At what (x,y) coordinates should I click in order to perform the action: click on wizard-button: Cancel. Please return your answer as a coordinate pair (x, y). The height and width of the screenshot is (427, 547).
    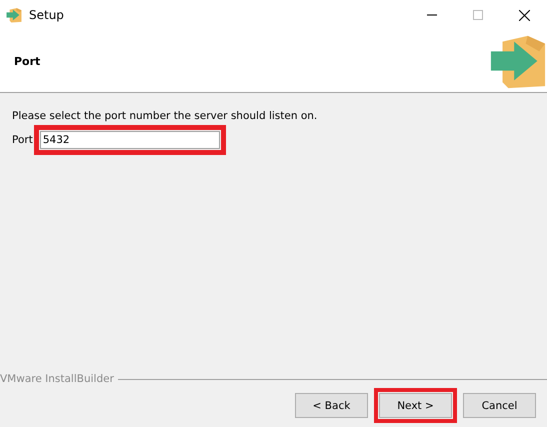
    Looking at the image, I should click on (499, 405).